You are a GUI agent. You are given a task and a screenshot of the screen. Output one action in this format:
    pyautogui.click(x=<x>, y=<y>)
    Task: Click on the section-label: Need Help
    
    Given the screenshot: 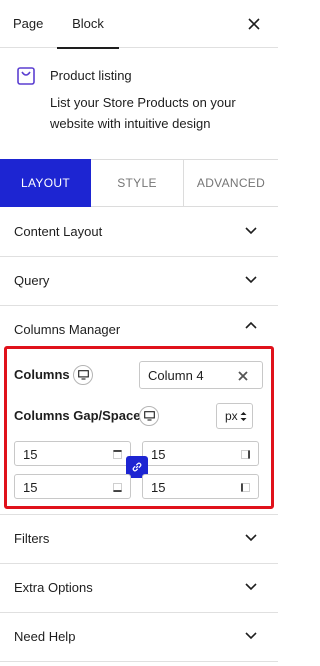 What is the action you would take?
    pyautogui.click(x=45, y=636)
    